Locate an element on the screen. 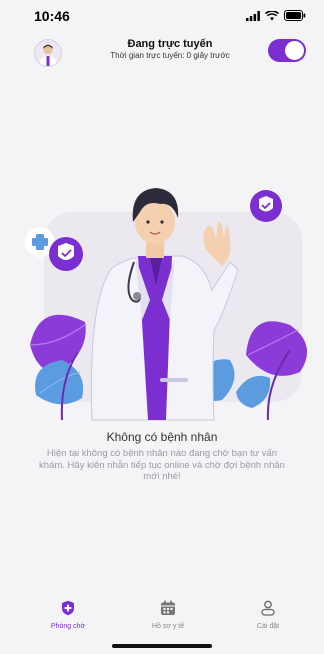 This screenshot has height=654, width=324. tab-waiting-room: Phòng chờ is located at coordinates (68, 615).